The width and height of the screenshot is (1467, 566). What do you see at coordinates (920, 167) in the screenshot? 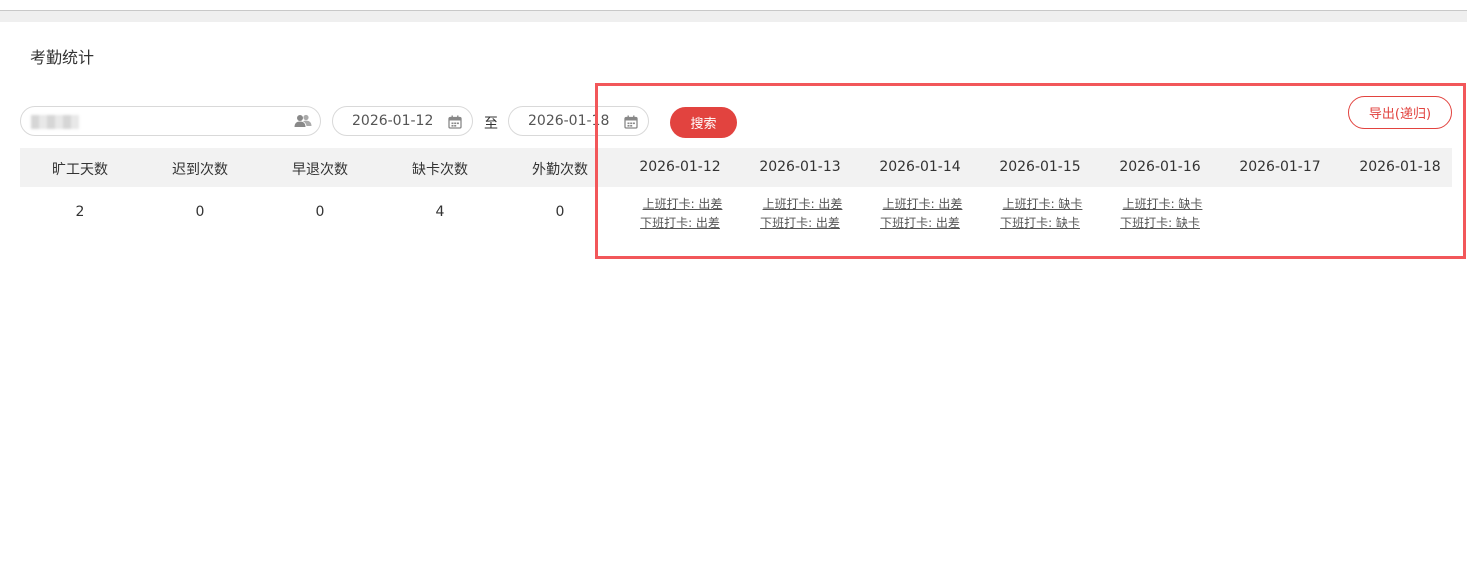
I see `header-date: 2026-01-14` at bounding box center [920, 167].